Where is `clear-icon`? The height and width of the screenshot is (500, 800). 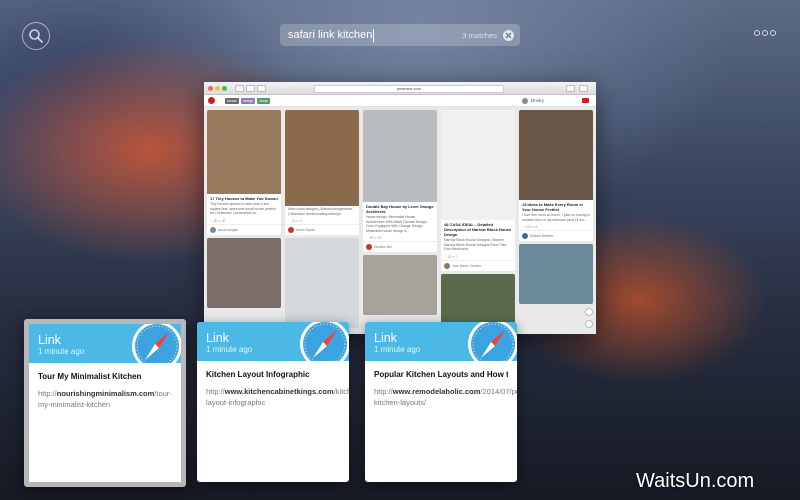
clear-icon is located at coordinates (508, 35).